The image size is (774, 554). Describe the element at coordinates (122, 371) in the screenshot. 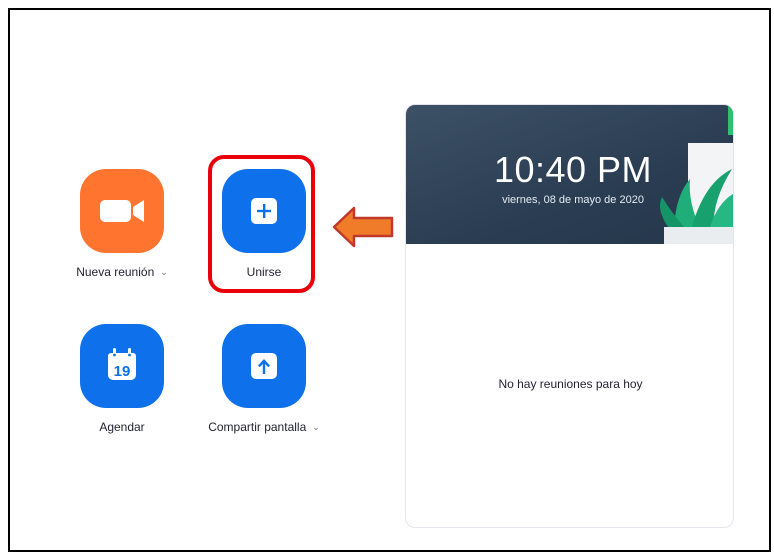

I see `calendar-day: 19` at that location.